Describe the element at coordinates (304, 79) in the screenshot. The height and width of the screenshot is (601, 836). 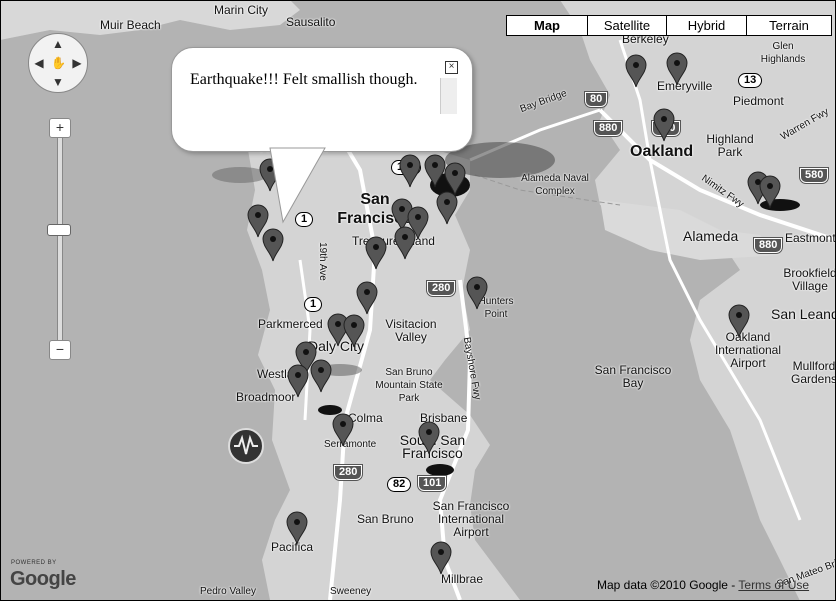
I see `infowindow-message: Earthquake!!! Felt smallish though.` at that location.